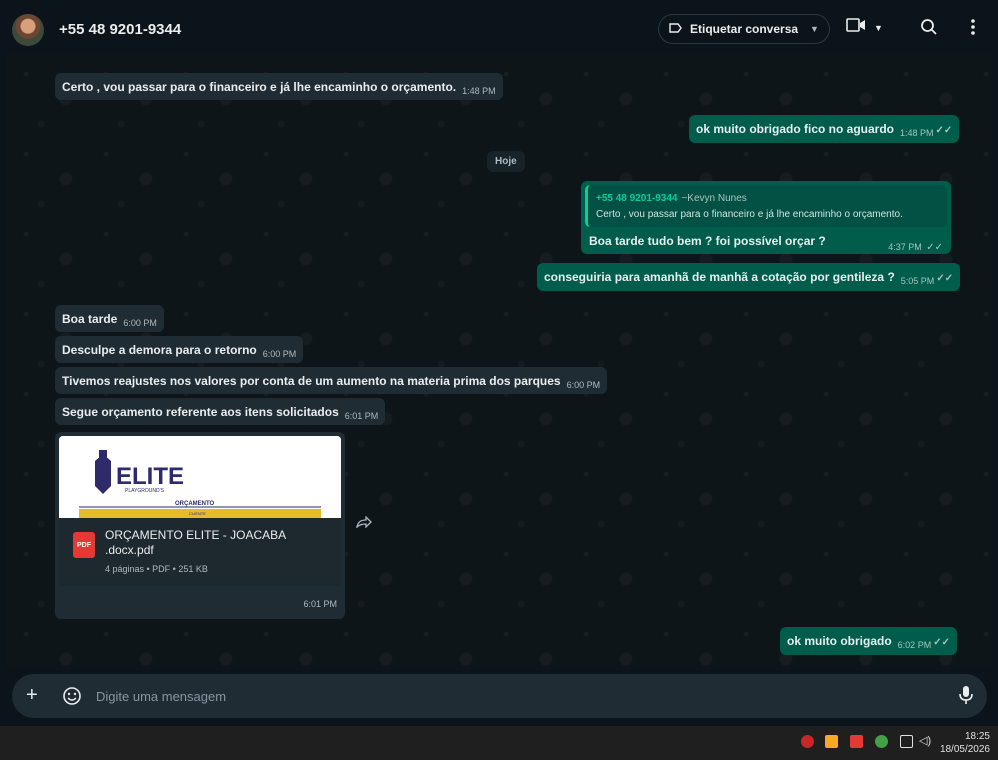  What do you see at coordinates (161, 696) in the screenshot?
I see `message-input: Digite uma mensagem` at bounding box center [161, 696].